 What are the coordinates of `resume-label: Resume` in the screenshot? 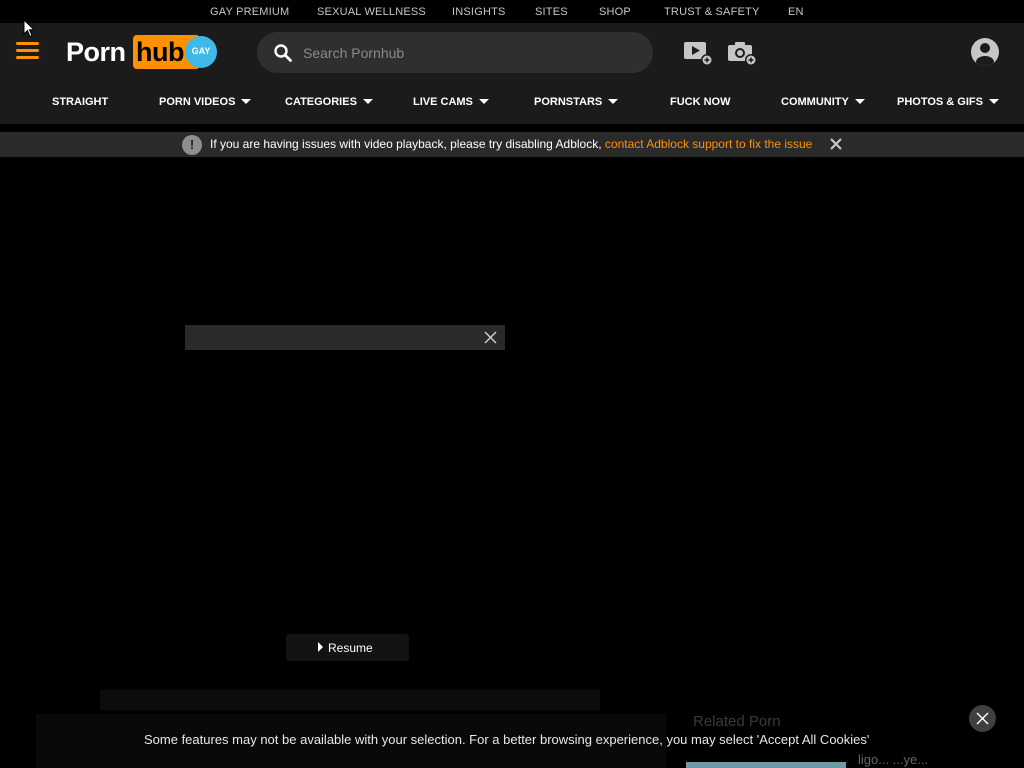 It's located at (350, 648).